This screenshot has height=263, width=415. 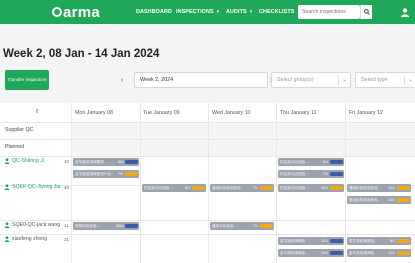 What do you see at coordinates (366, 12) in the screenshot?
I see `search-button` at bounding box center [366, 12].